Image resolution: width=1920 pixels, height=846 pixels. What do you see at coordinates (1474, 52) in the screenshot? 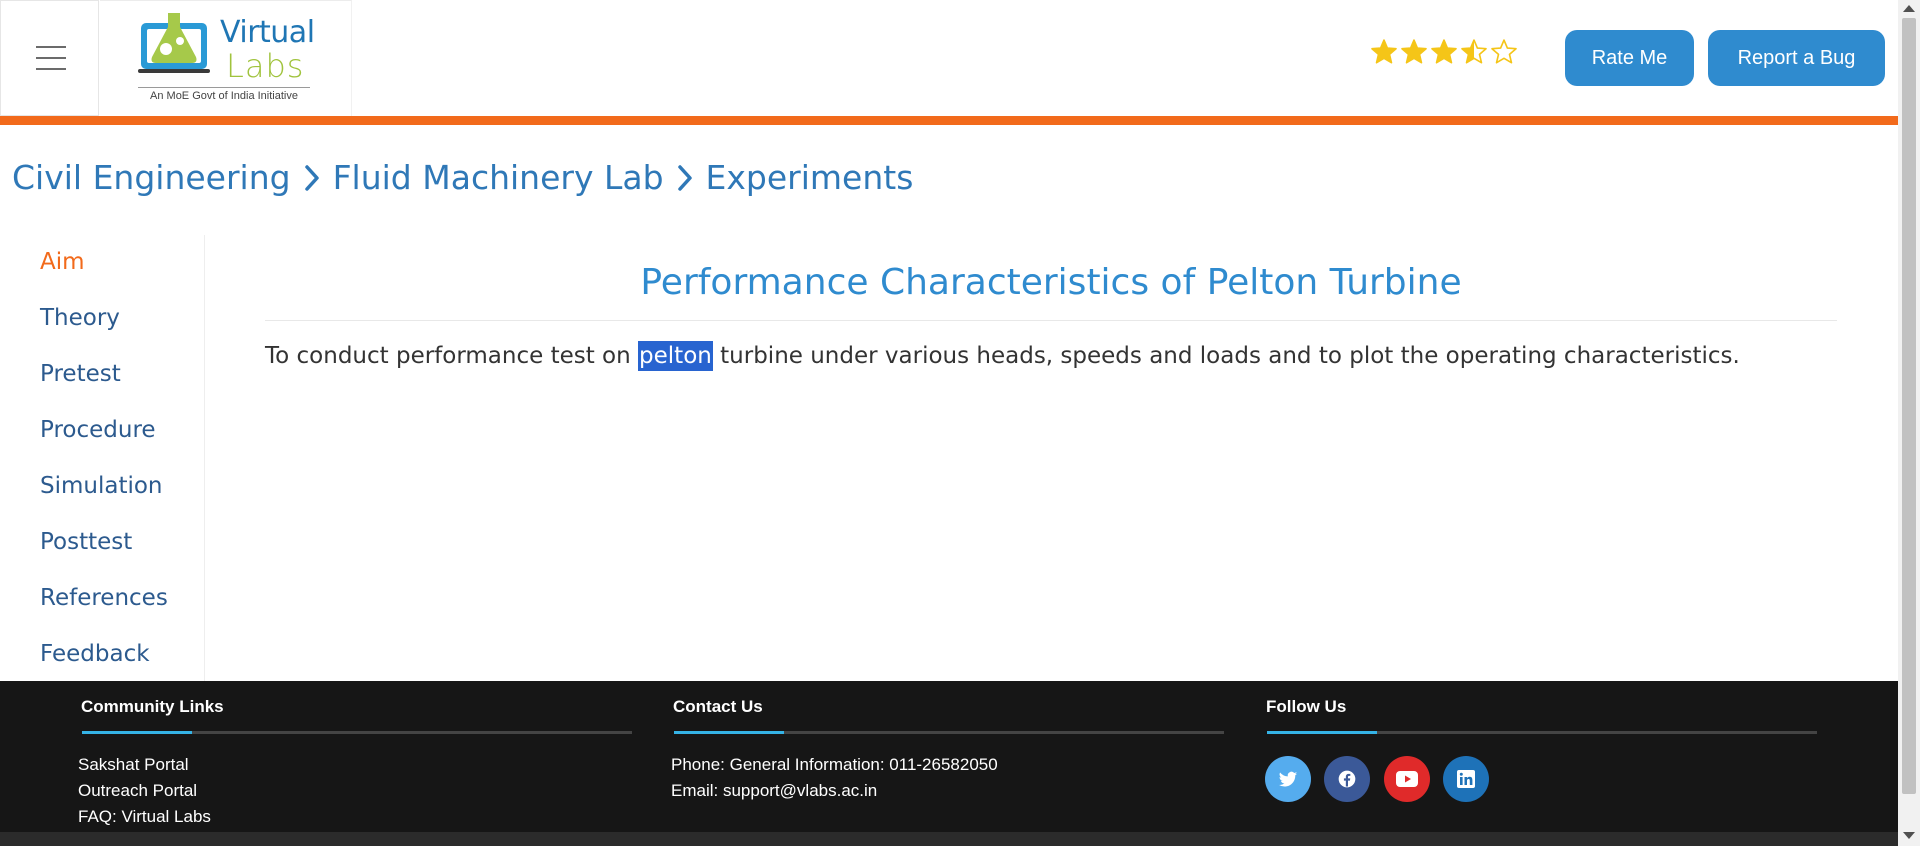
I see `star-half-icon` at bounding box center [1474, 52].